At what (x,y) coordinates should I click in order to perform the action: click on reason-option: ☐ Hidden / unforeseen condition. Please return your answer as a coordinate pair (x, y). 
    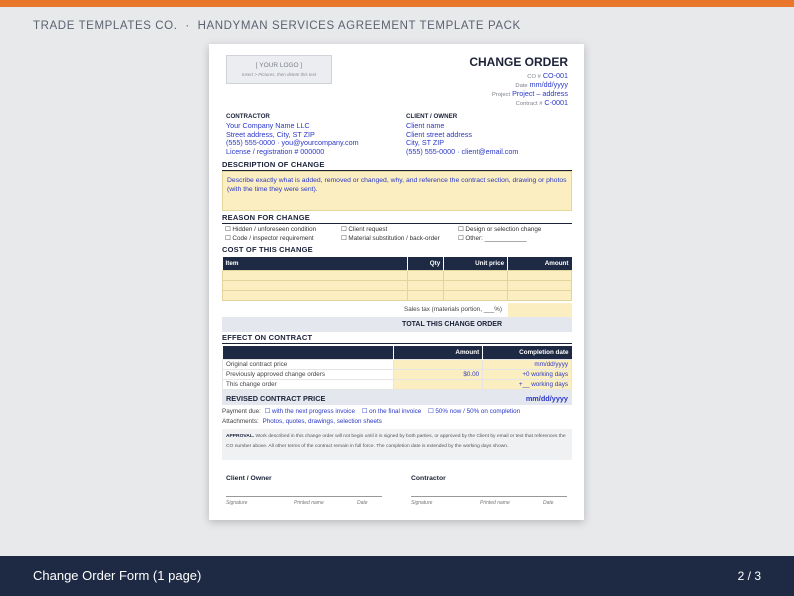
    Looking at the image, I should click on (270, 229).